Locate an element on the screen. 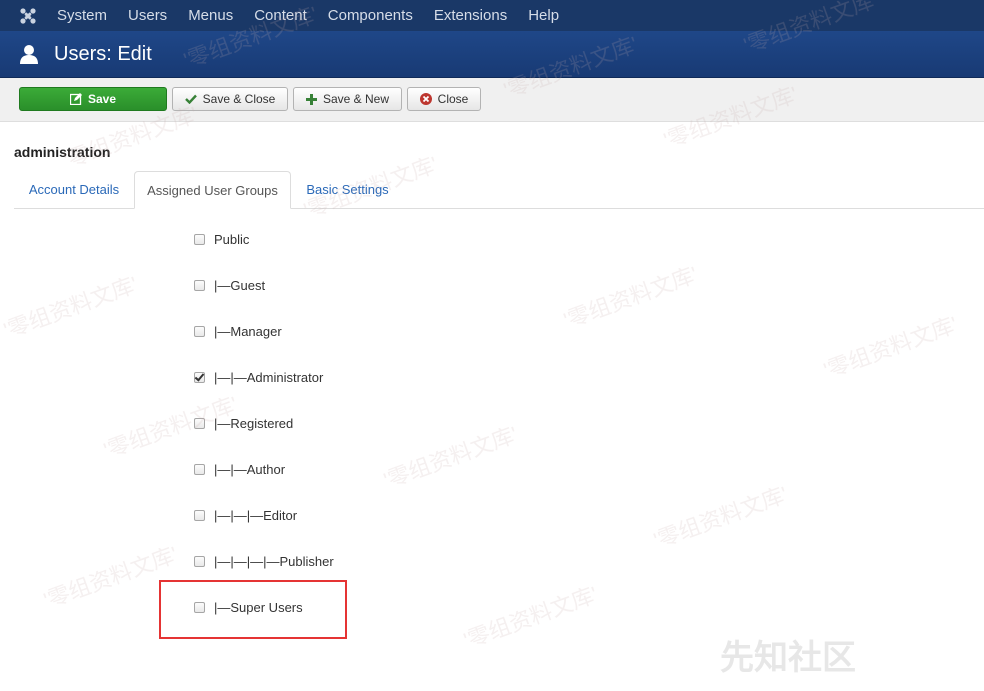  menu-content: Content is located at coordinates (280, 15).